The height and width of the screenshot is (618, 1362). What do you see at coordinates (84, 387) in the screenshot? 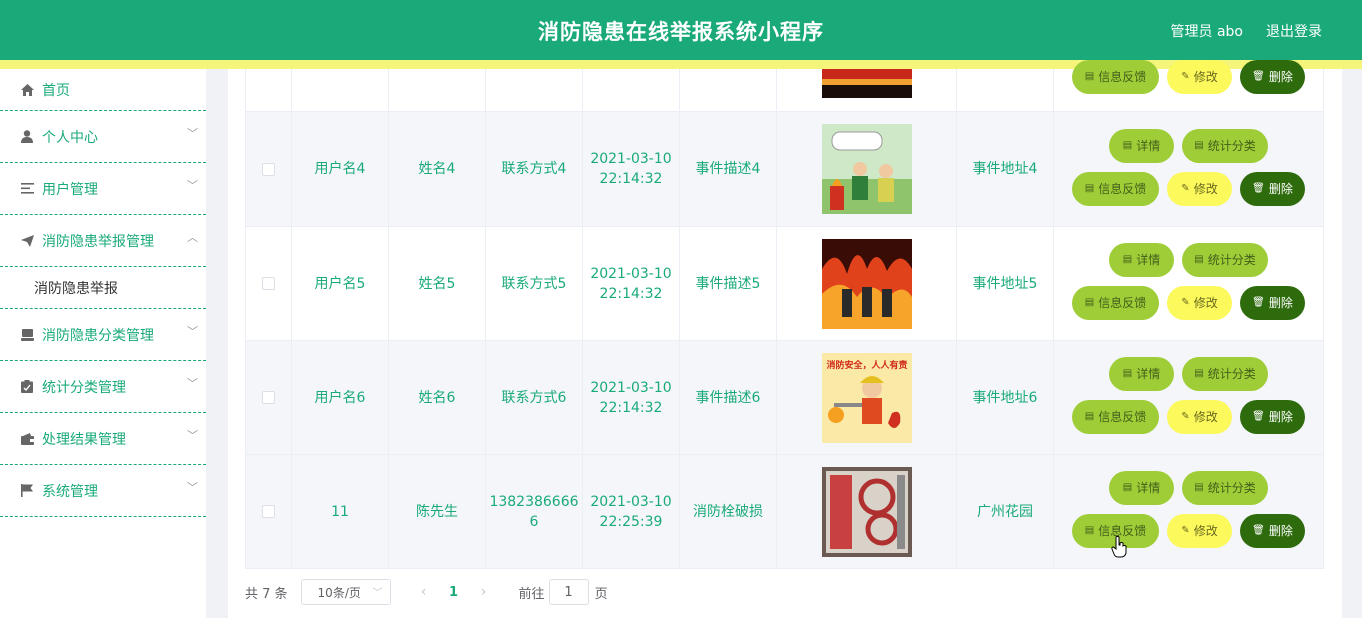
I see `sidebar-item-label: 统计分类管理` at bounding box center [84, 387].